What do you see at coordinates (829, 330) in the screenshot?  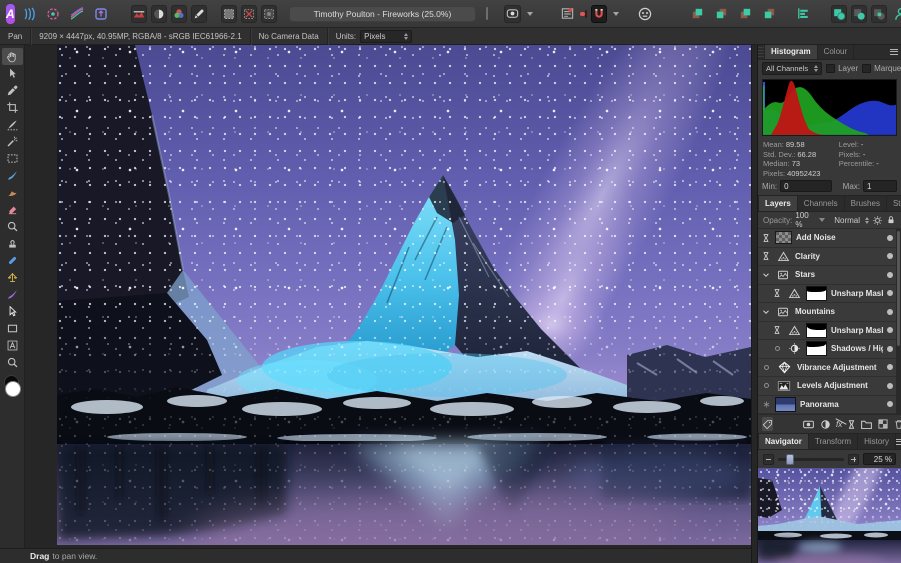 I see `layer-row-unsharp-mask-2: Unsharp Mask` at bounding box center [829, 330].